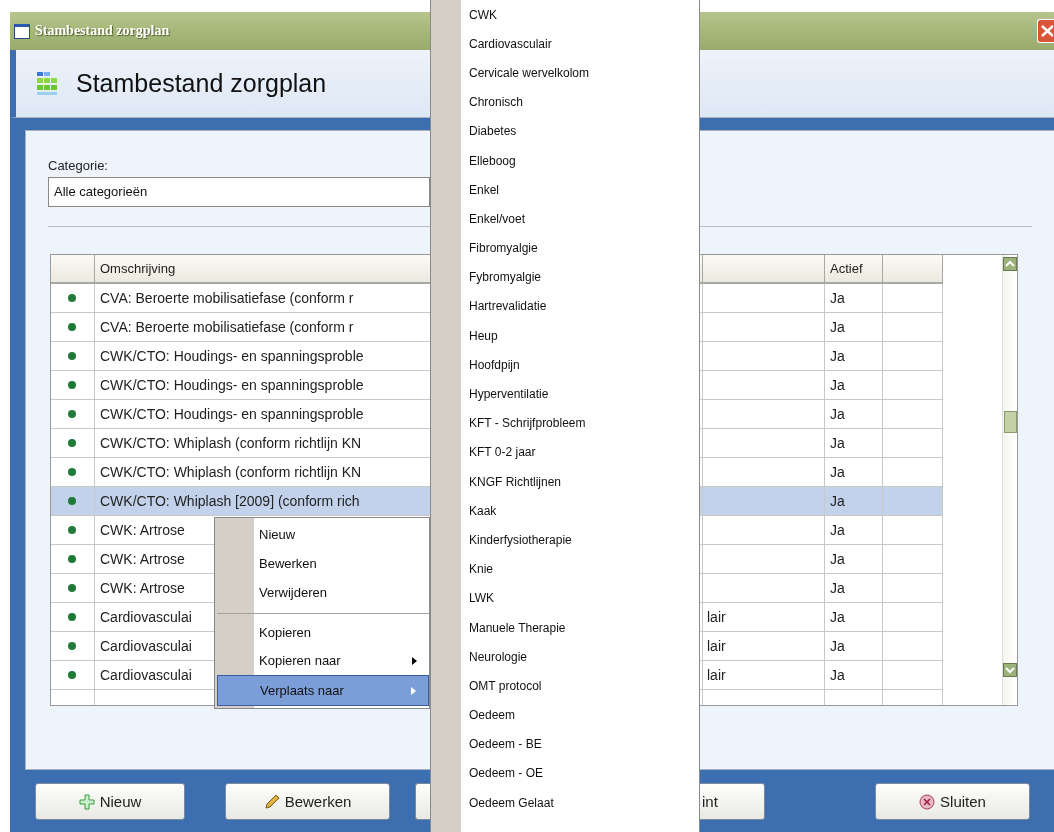 Image resolution: width=1054 pixels, height=832 pixels. Describe the element at coordinates (484, 190) in the screenshot. I see `menu-item: Enkel` at that location.